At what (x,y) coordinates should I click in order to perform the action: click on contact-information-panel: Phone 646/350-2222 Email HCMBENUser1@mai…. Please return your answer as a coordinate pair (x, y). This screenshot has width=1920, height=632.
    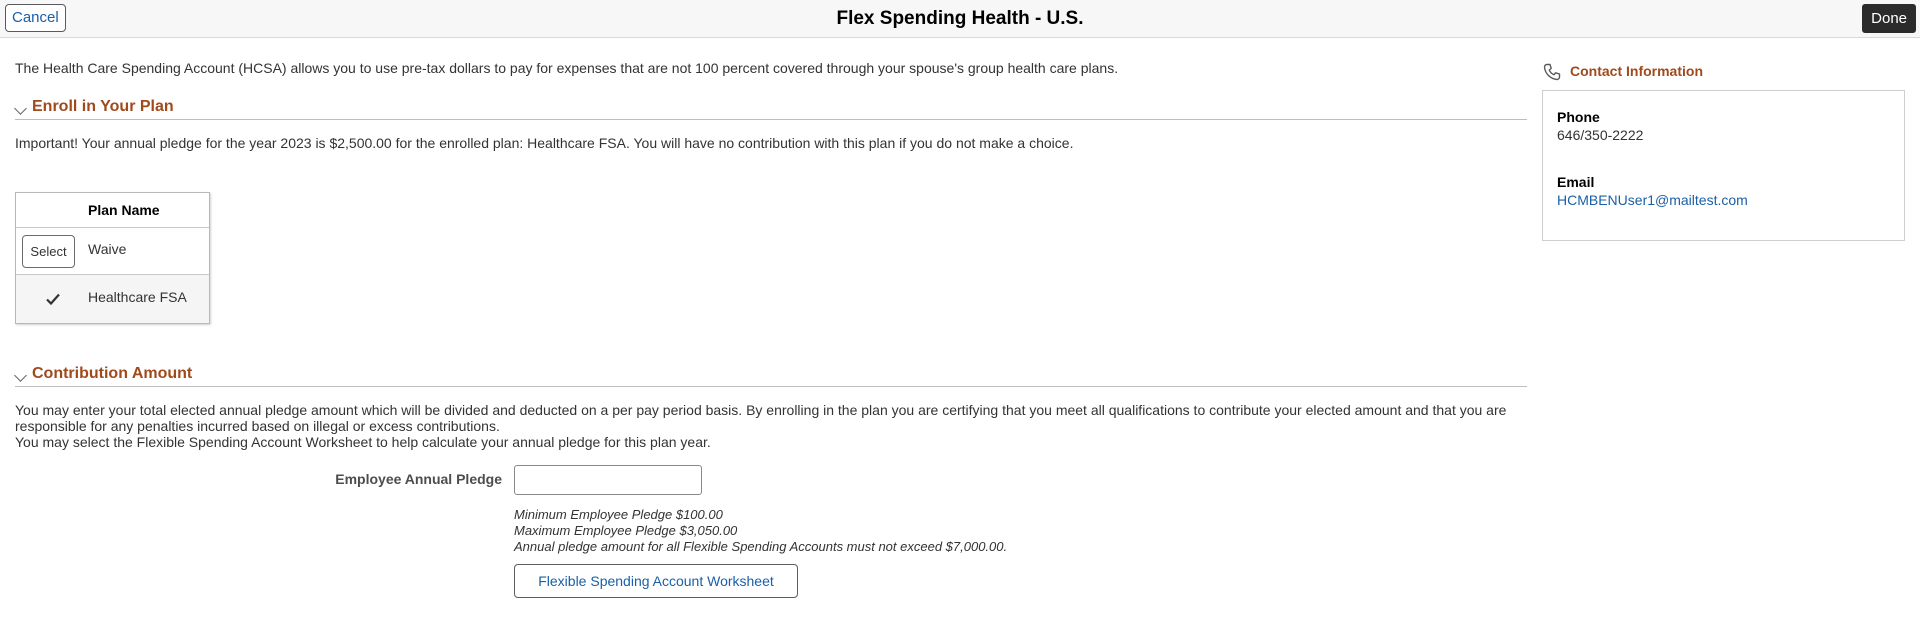
    Looking at the image, I should click on (1723, 165).